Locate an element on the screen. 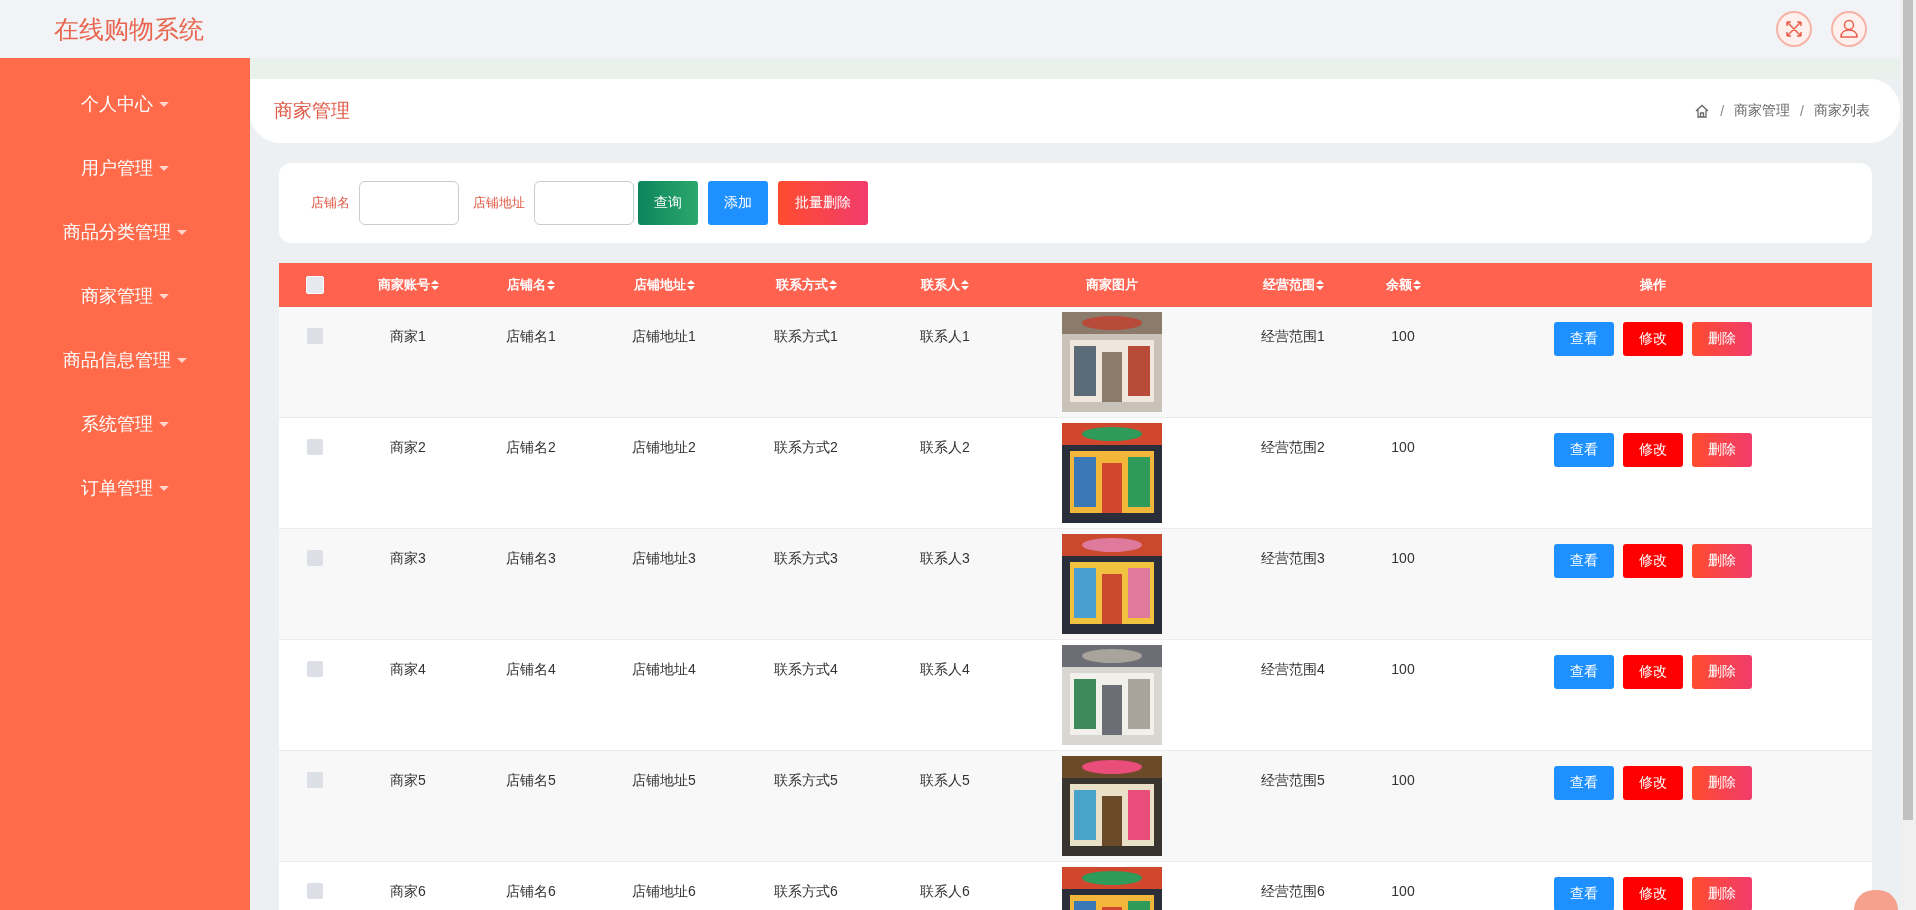  scrollbar is located at coordinates (1908, 455).